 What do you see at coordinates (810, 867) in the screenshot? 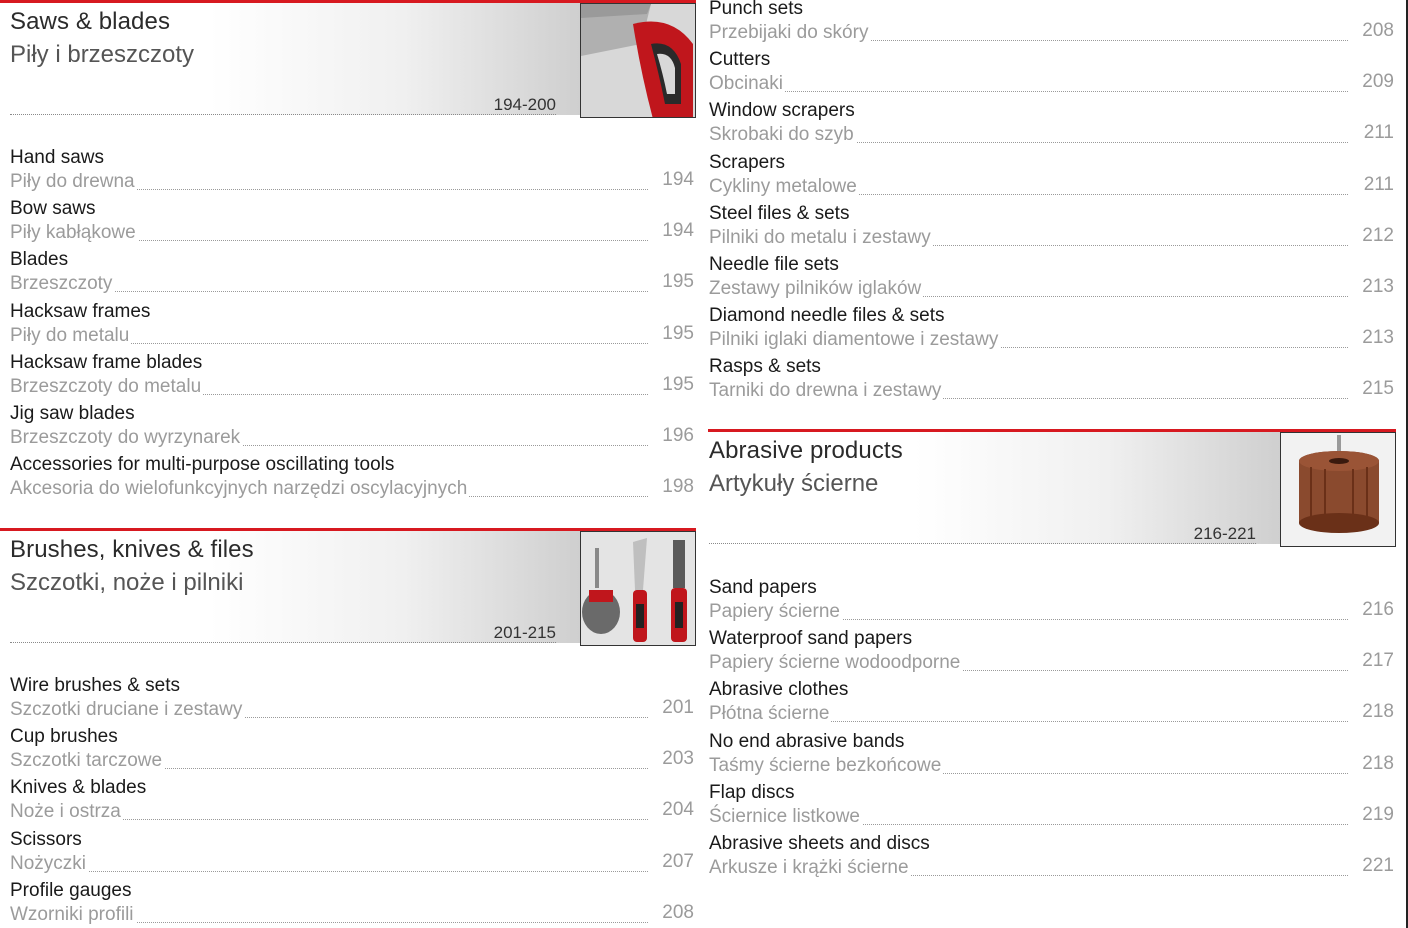
I see `item-subtitle: Arkusze i krążki ścierne` at bounding box center [810, 867].